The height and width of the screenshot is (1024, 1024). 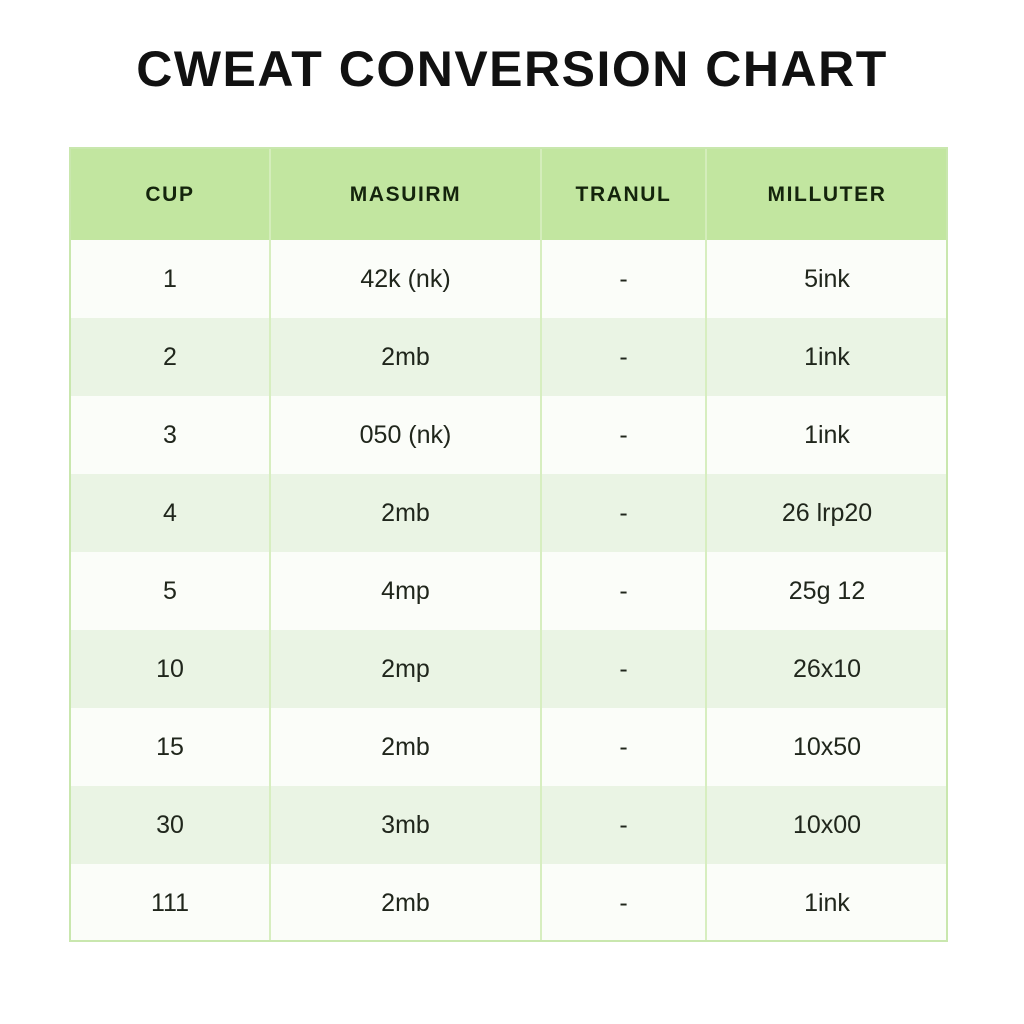 I want to click on table-row: 15 2mb -10x50, so click(x=508, y=747).